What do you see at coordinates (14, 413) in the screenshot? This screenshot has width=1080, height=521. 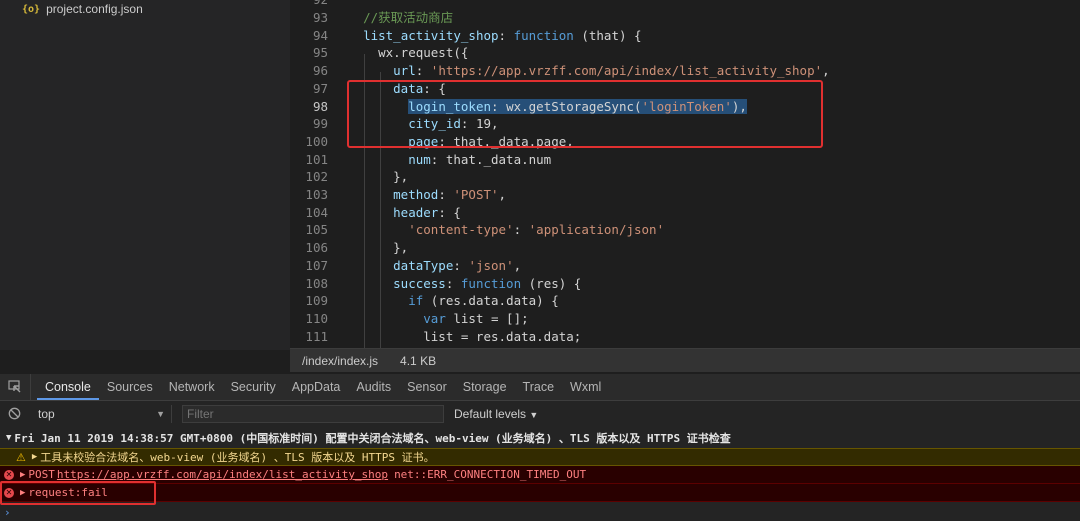 I see `clear-console-icon` at bounding box center [14, 413].